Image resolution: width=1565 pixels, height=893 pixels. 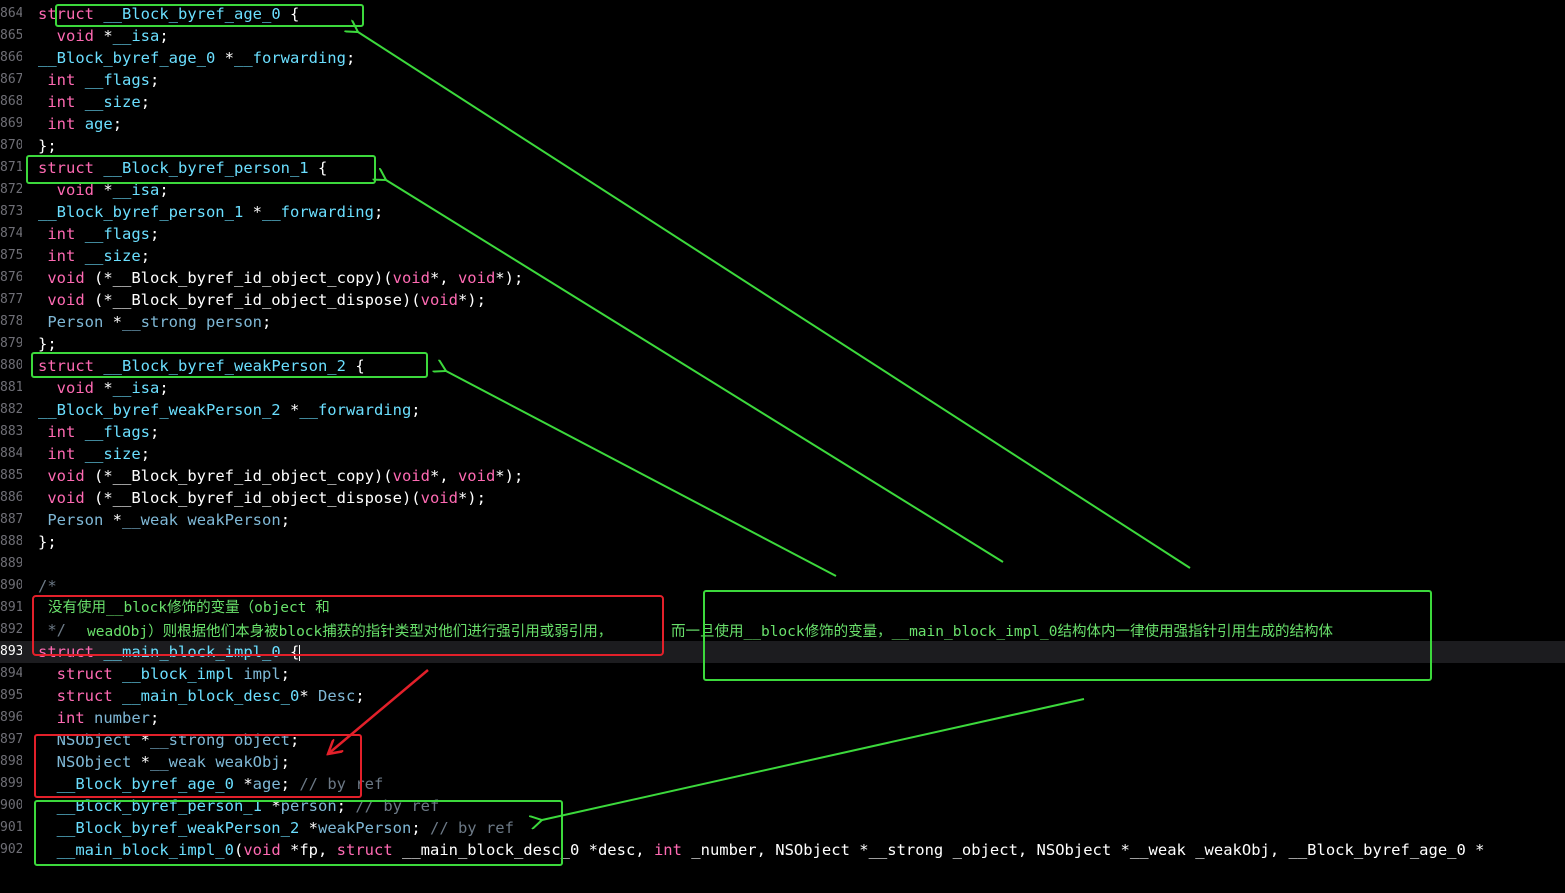 What do you see at coordinates (782, 124) in the screenshot?
I see `code-line: 869 int age;` at bounding box center [782, 124].